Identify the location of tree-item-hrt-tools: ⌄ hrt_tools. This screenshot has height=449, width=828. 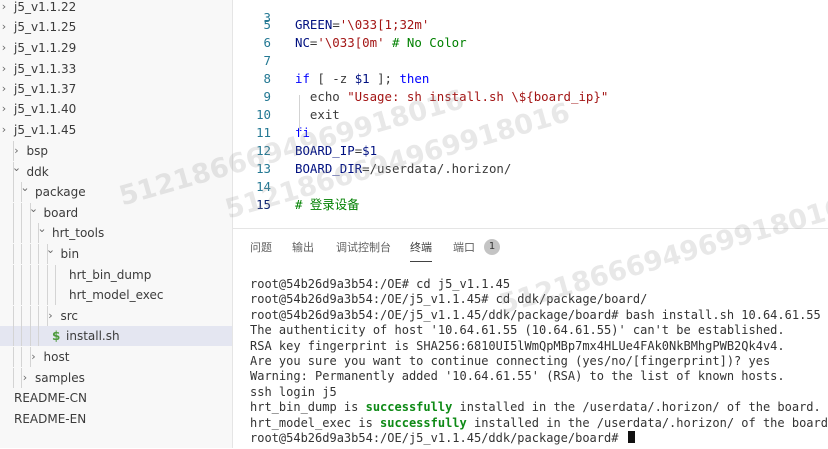
(116, 232).